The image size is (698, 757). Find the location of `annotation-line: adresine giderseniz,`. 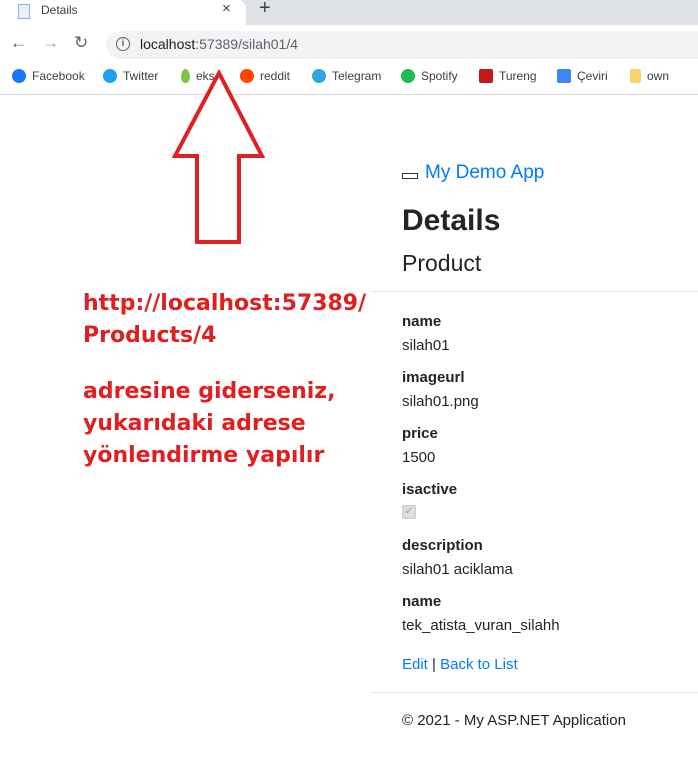

annotation-line: adresine giderseniz, is located at coordinates (209, 391).